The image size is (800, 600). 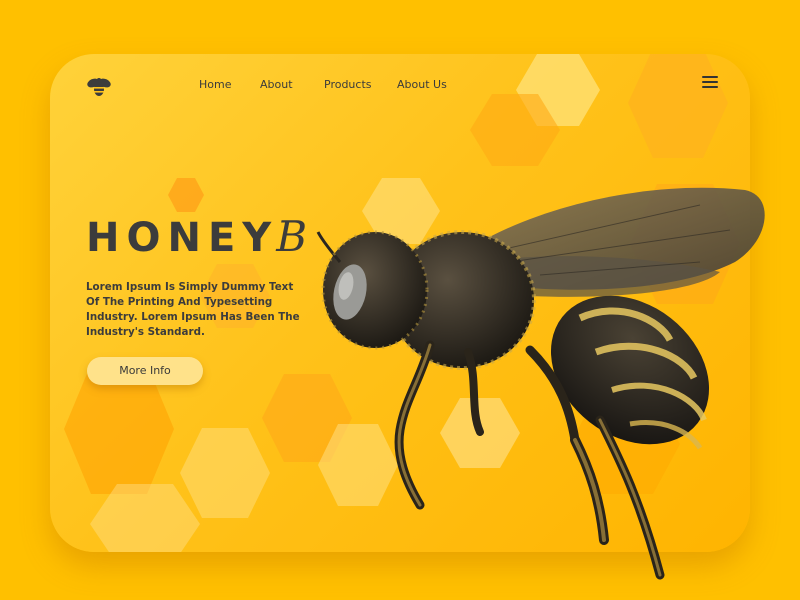 I want to click on nav-about-link: About, so click(x=276, y=84).